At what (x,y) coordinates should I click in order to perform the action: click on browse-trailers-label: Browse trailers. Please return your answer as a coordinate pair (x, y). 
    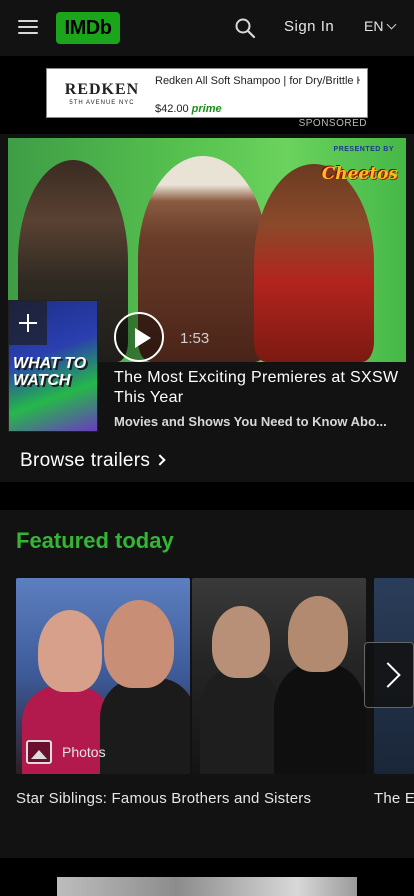
    Looking at the image, I should click on (85, 460).